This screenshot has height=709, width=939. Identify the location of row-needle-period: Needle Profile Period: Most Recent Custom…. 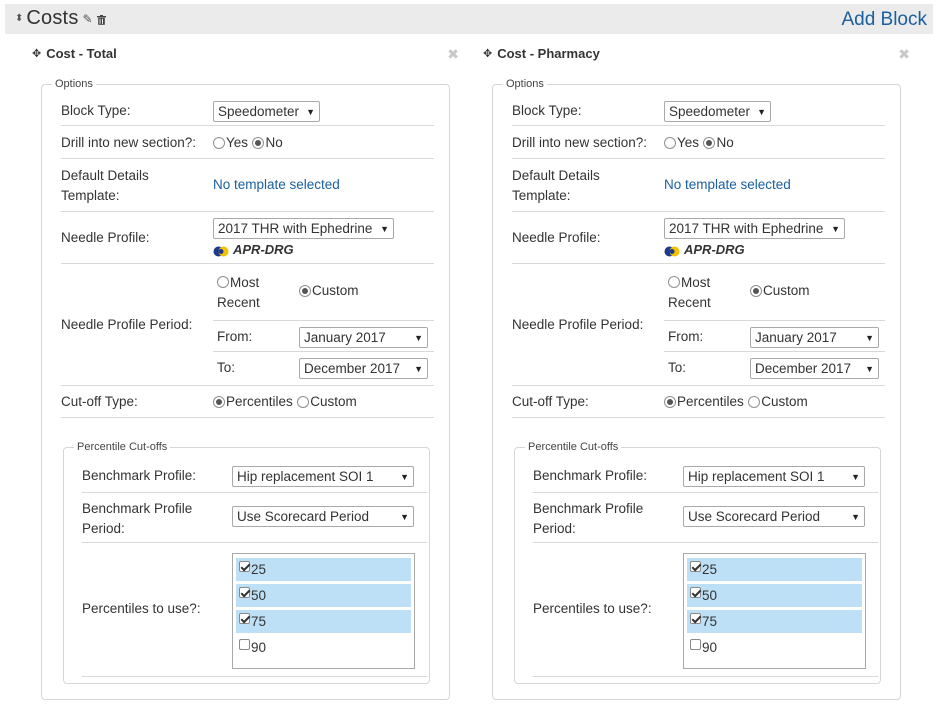
(698, 325).